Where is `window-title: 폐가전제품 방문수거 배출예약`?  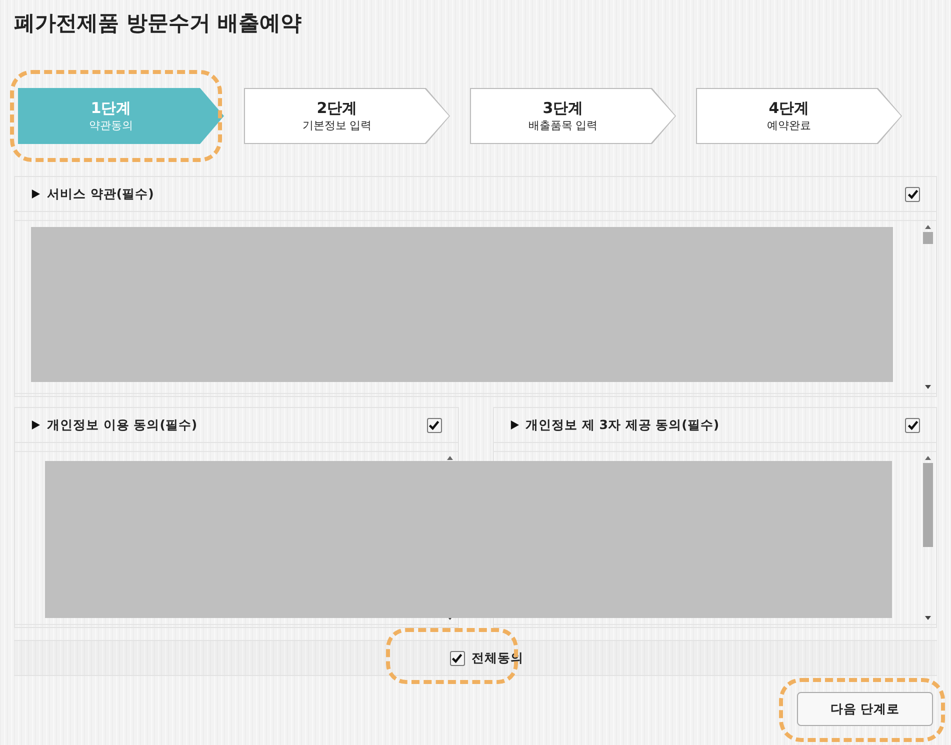 window-title: 폐가전제품 방문수거 배출예약 is located at coordinates (158, 23).